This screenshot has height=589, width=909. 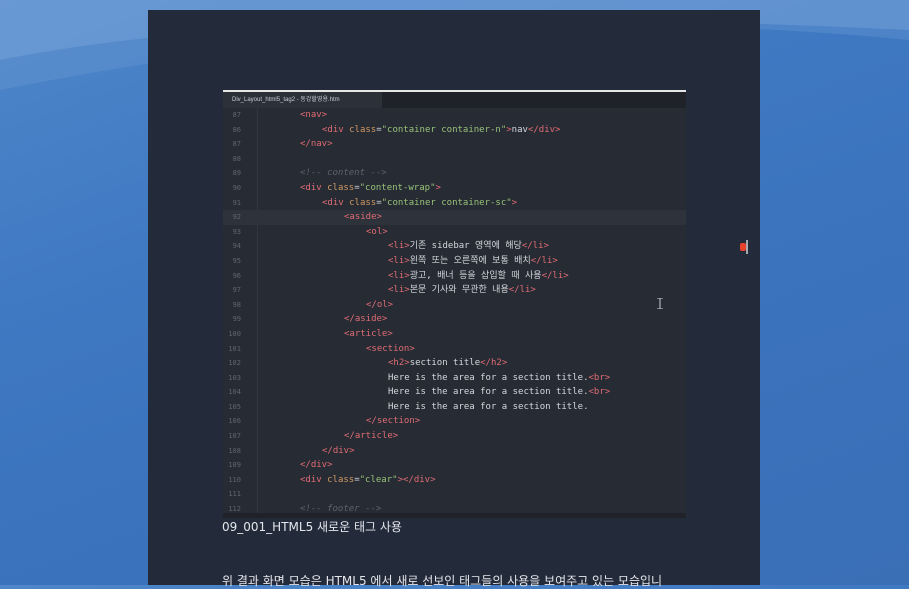 I want to click on line-number: 98, so click(x=236, y=304).